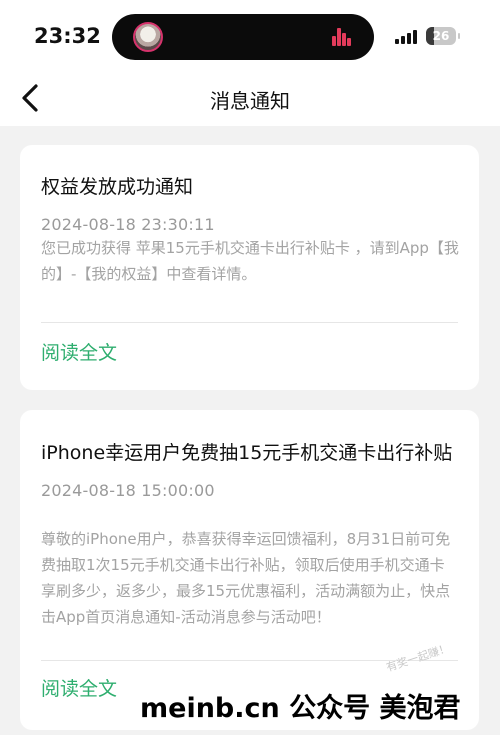 The width and height of the screenshot is (500, 735). What do you see at coordinates (148, 37) in the screenshot?
I see `now-playing-artwork-icon` at bounding box center [148, 37].